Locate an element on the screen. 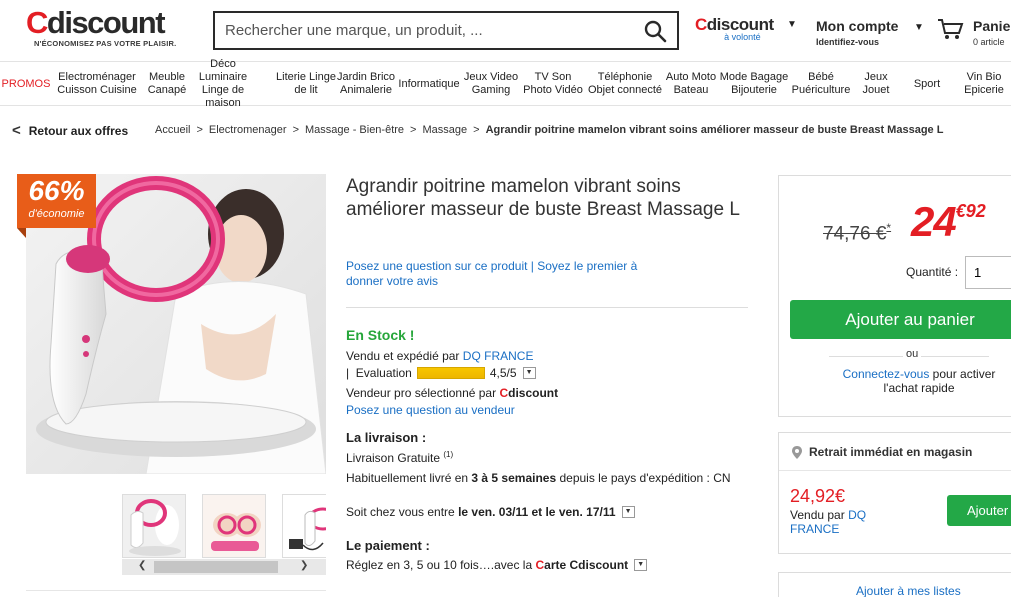  nav-item-electromenager: Electroménager Cuisson Cuisine is located at coordinates (97, 84).